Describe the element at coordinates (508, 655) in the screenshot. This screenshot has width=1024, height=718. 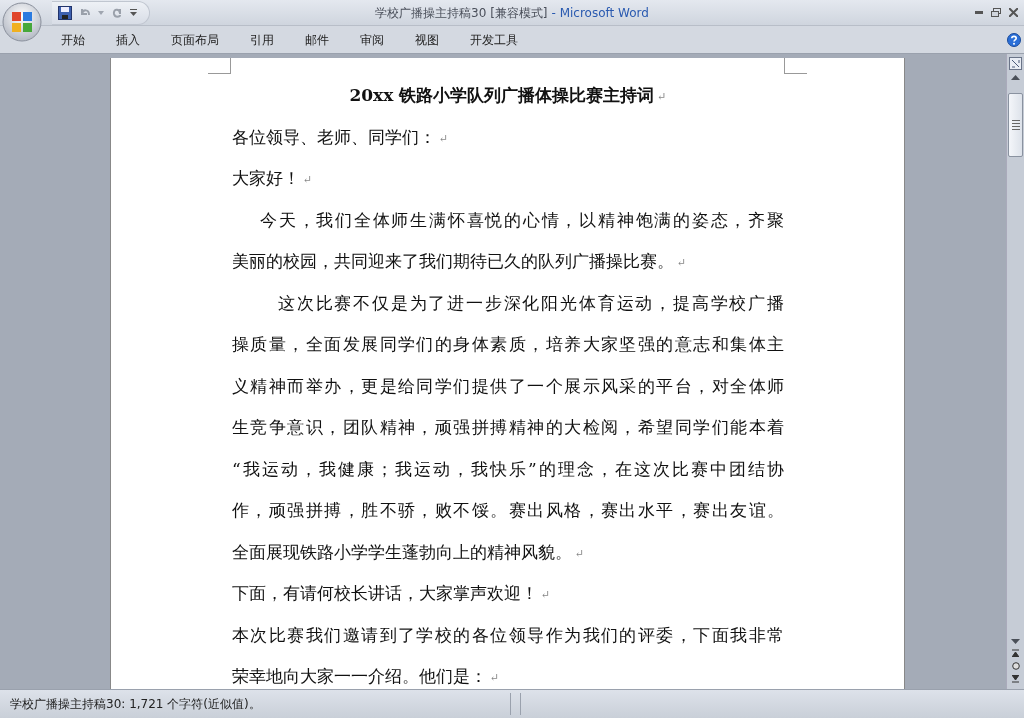
I see `paragraph: 本次比赛我们邀请到了学校的各位领导作为我们的评委，下面我非常 荣幸地向大家一一介绍。他们是： ↵` at that location.